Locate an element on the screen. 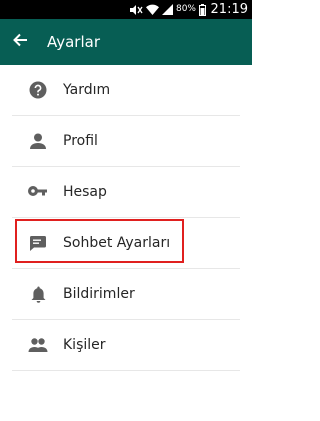  status-icons: 80% is located at coordinates (167, 9).